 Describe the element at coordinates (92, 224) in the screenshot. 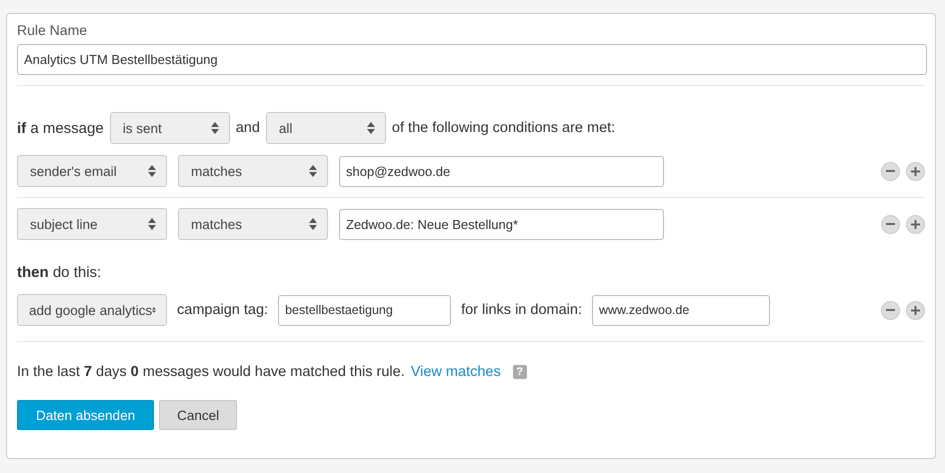

I see `dropdown-select: subject line` at that location.